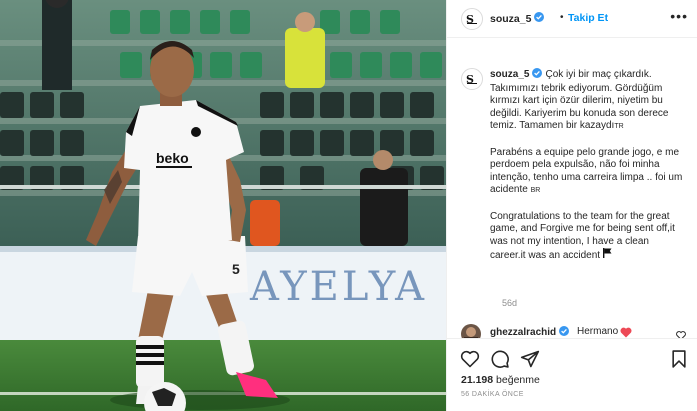 The image size is (697, 411). What do you see at coordinates (518, 380) in the screenshot?
I see `likes-label: beğenme` at bounding box center [518, 380].